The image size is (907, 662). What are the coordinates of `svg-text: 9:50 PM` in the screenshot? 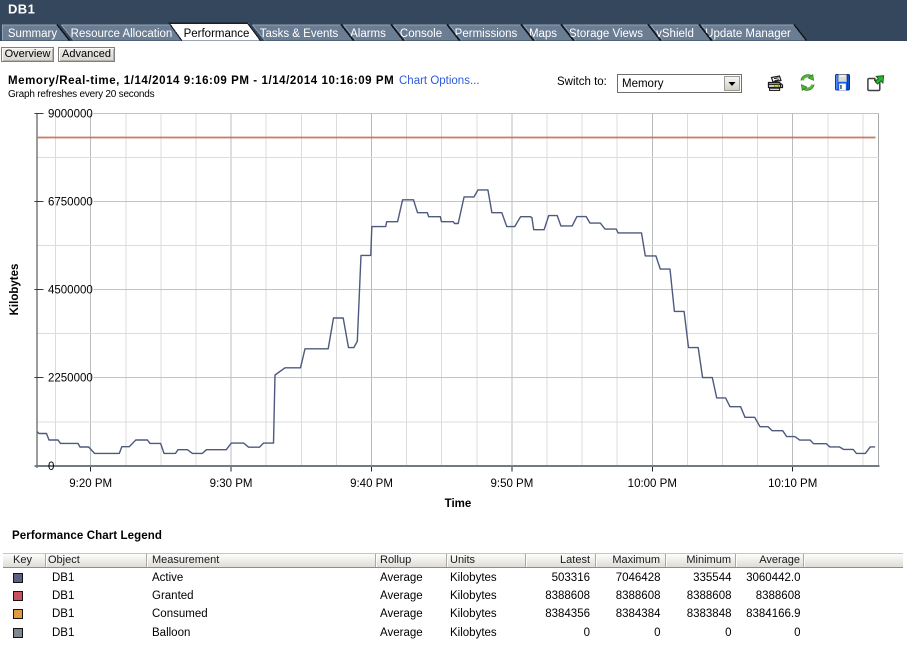 It's located at (511, 484).